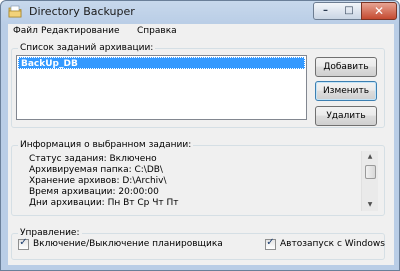  I want to click on maximize-icon: □, so click(349, 10).